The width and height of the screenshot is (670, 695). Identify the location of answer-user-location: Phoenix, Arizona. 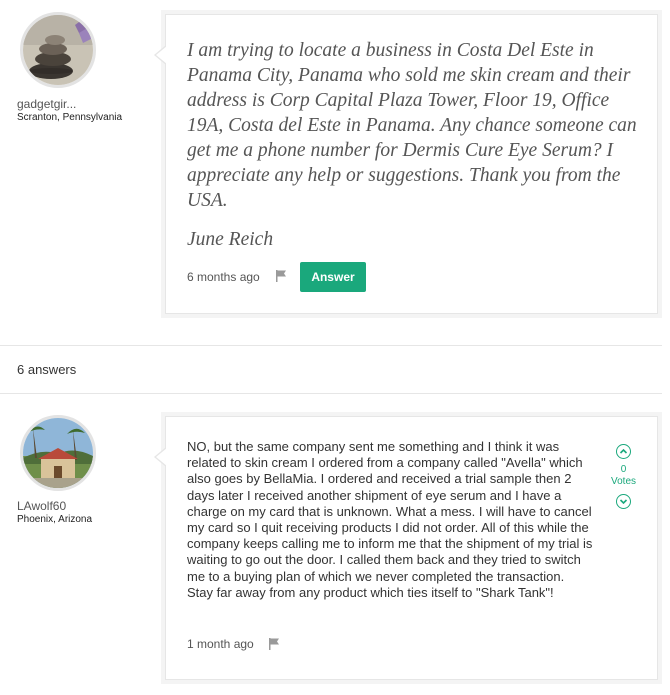
(55, 519).